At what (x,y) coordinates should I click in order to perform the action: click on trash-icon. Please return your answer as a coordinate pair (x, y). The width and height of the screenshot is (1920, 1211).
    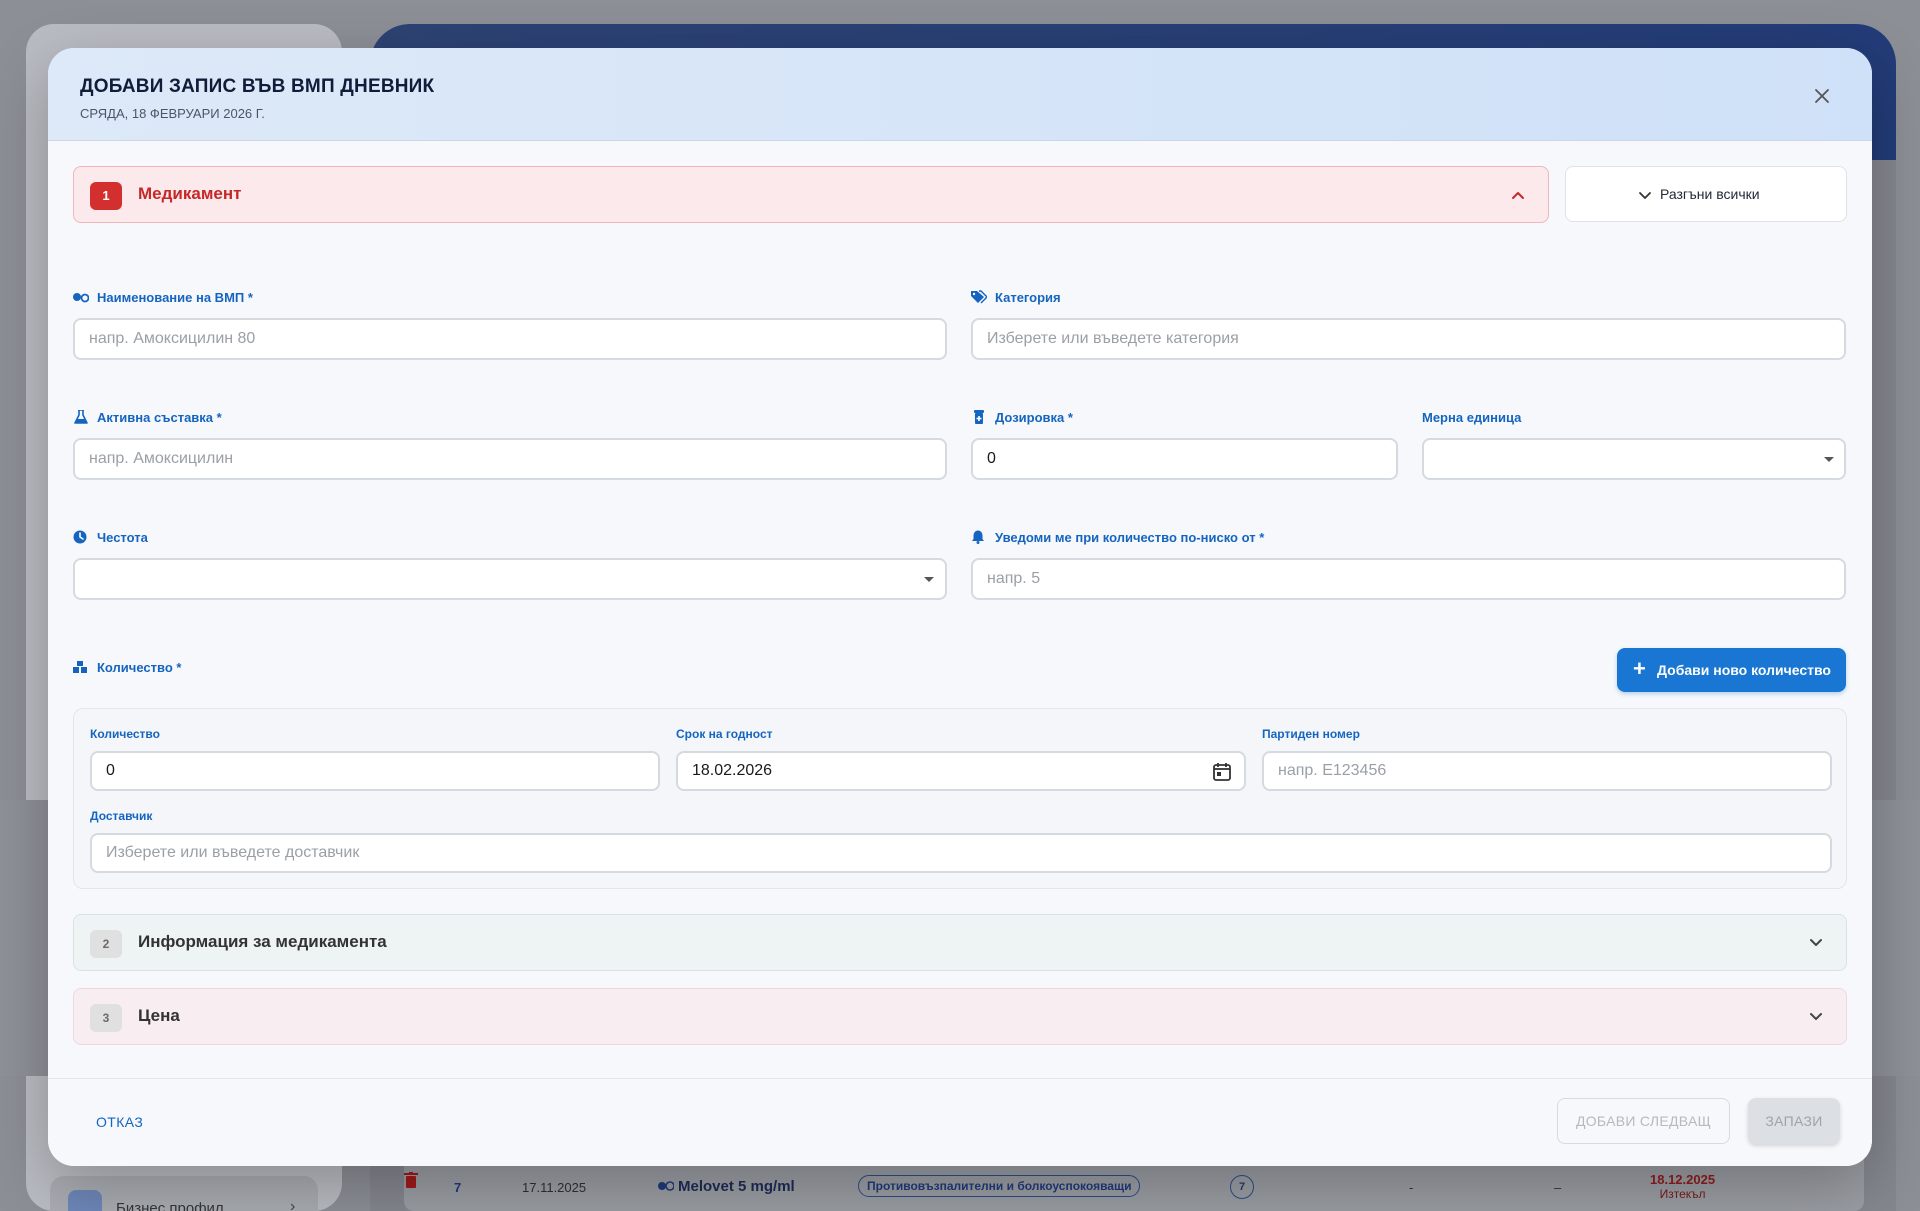
    Looking at the image, I should click on (411, 1180).